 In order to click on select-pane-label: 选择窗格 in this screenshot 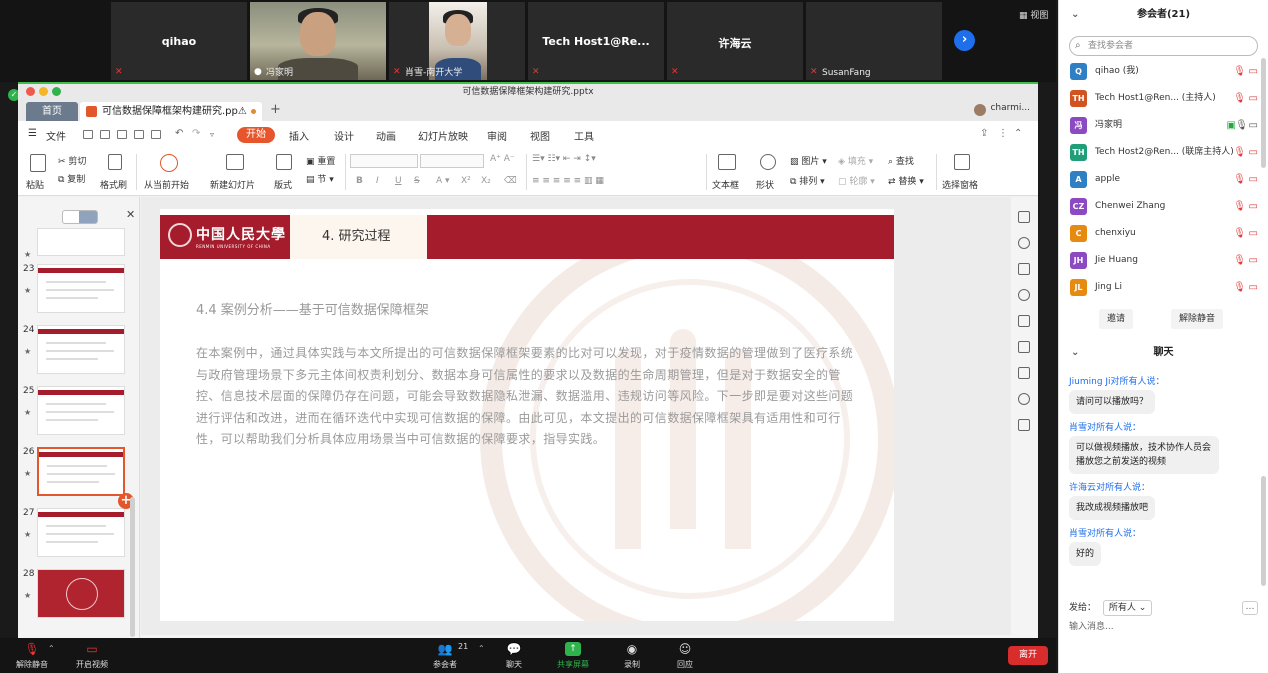, I will do `click(960, 184)`.